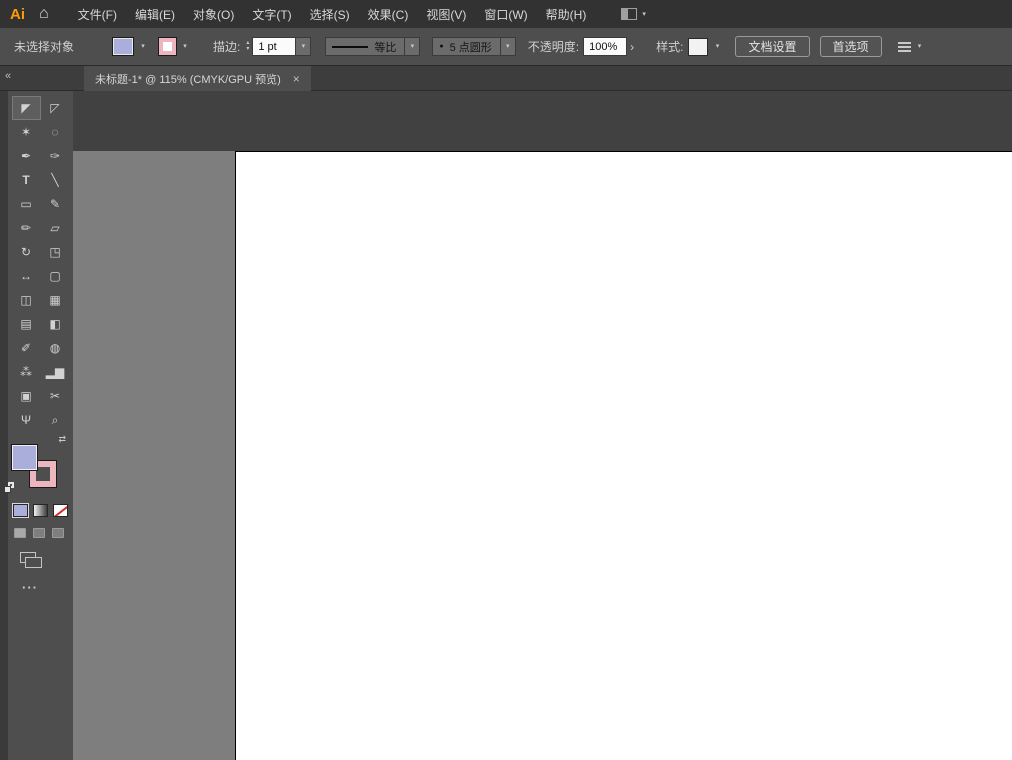 The width and height of the screenshot is (1012, 760). Describe the element at coordinates (670, 47) in the screenshot. I see `style-label: 样式:` at that location.